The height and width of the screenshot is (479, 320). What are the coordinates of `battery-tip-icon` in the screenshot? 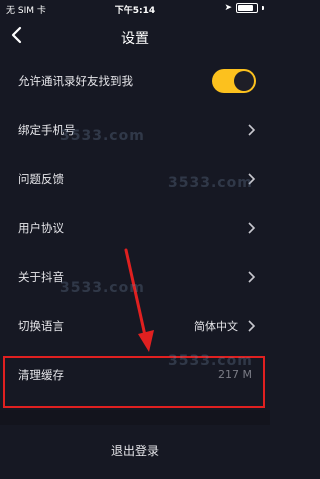 It's located at (263, 8).